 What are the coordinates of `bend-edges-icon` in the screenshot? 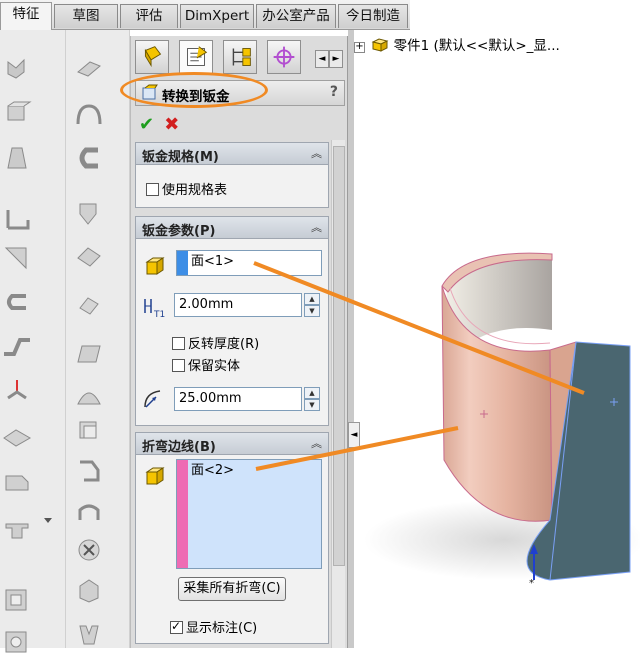 It's located at (155, 476).